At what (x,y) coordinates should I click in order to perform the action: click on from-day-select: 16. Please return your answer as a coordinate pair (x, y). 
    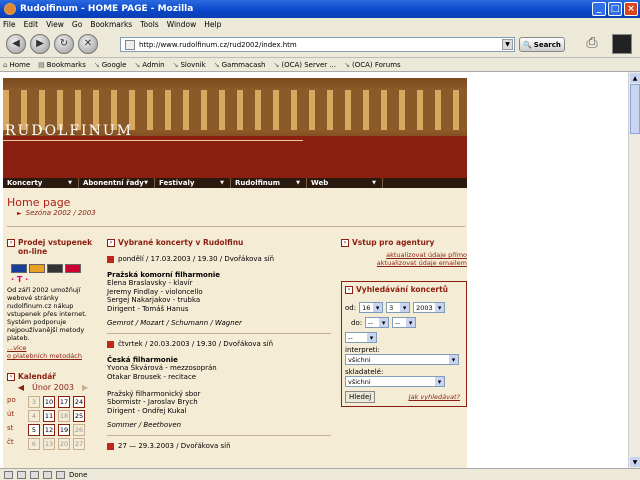
    Looking at the image, I should click on (371, 307).